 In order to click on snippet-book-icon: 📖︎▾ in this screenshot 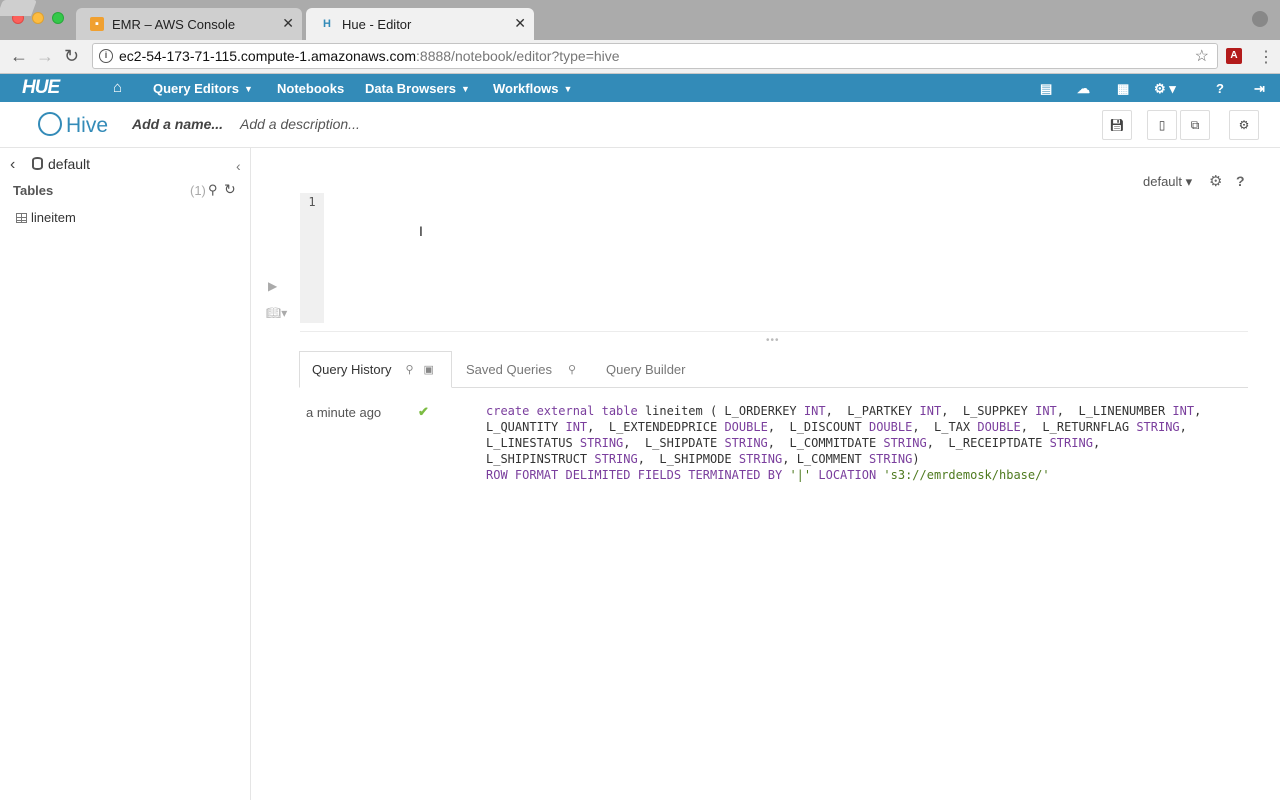, I will do `click(276, 313)`.